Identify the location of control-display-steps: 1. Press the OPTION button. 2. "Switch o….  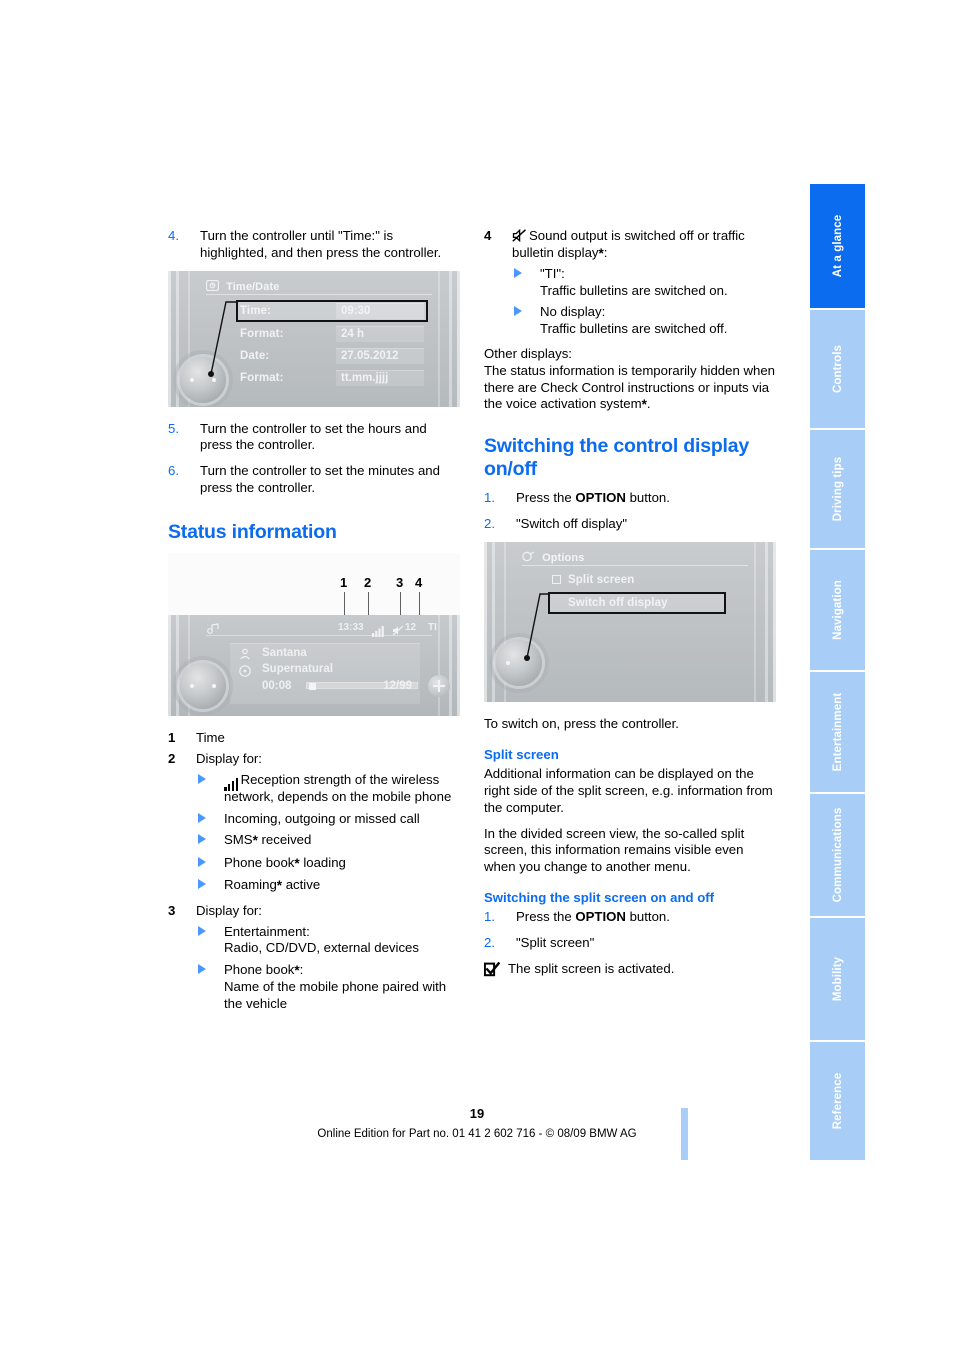
(630, 511).